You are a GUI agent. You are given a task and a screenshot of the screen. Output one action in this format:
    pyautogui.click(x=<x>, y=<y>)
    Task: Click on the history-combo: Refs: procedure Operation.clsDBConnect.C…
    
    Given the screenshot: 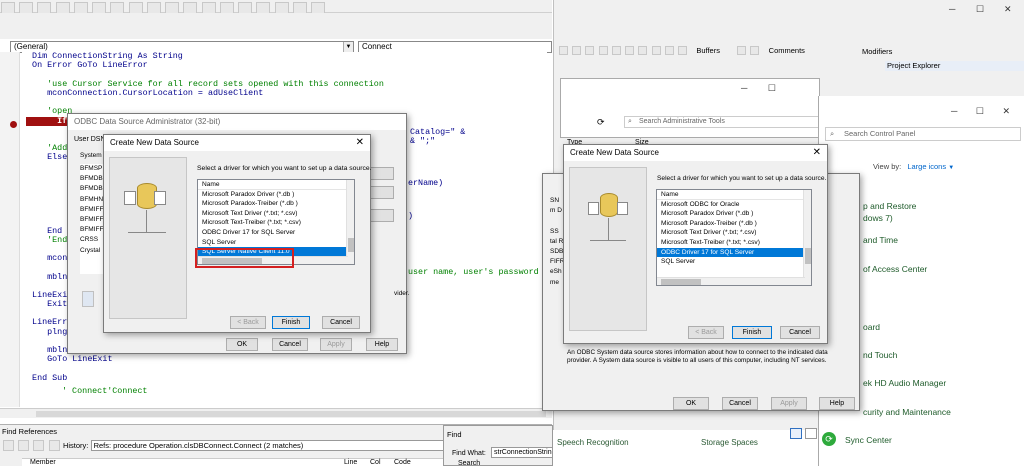 What is the action you would take?
    pyautogui.click(x=275, y=445)
    